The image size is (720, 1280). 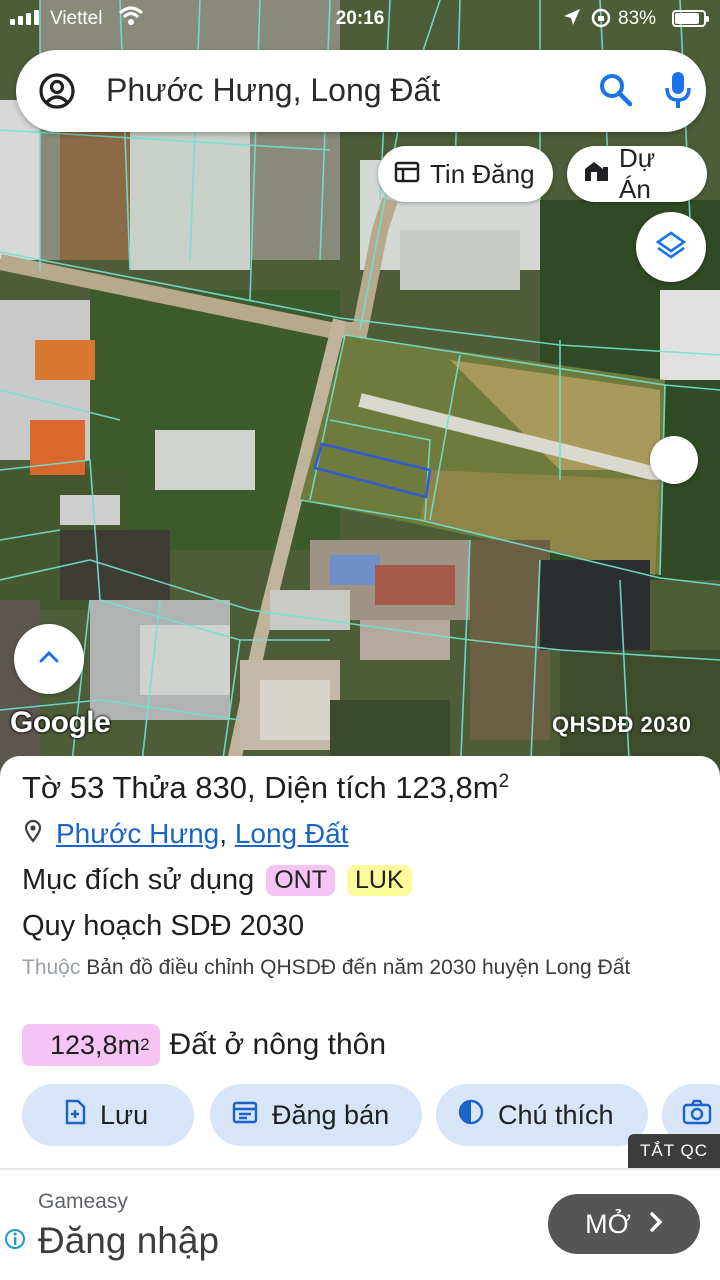 I want to click on google-attribution: Google, so click(x=60, y=722).